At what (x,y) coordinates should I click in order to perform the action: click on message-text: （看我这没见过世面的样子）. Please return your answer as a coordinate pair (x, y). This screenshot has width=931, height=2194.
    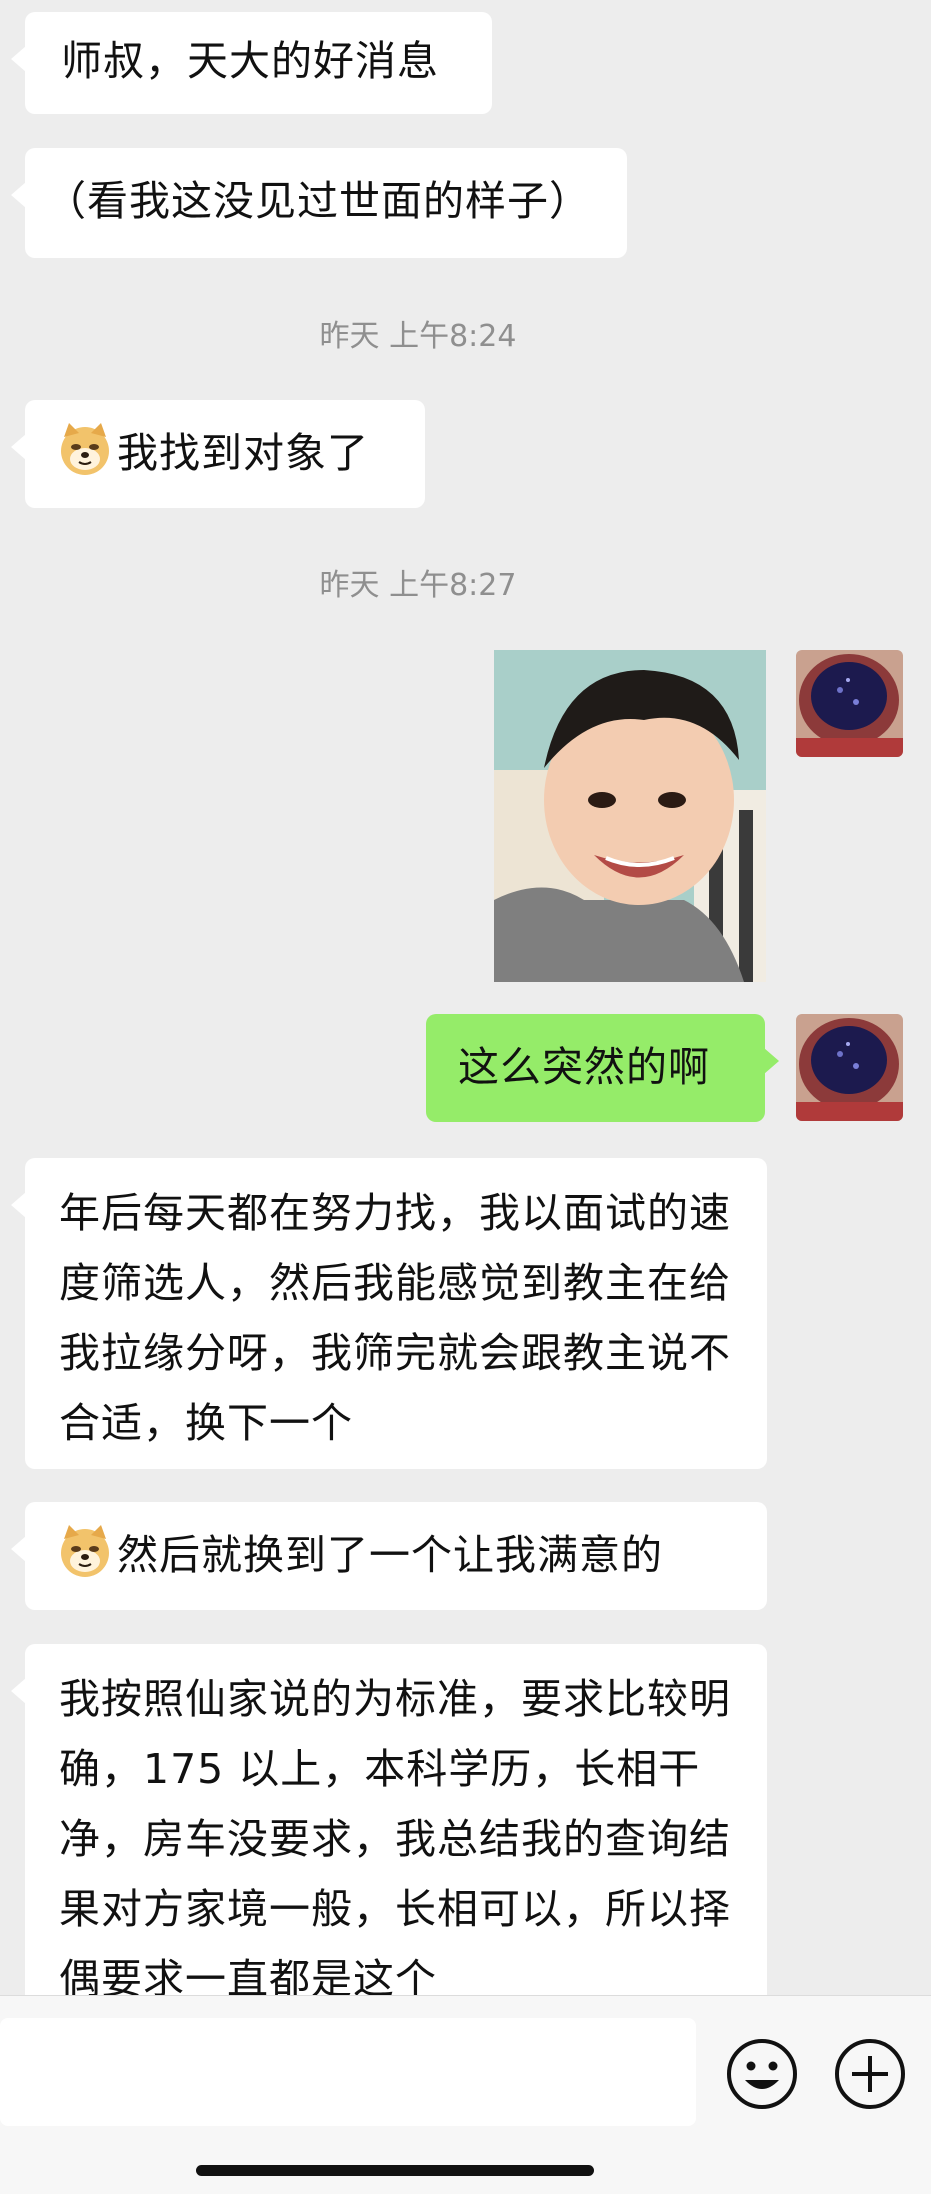
    Looking at the image, I should click on (318, 201).